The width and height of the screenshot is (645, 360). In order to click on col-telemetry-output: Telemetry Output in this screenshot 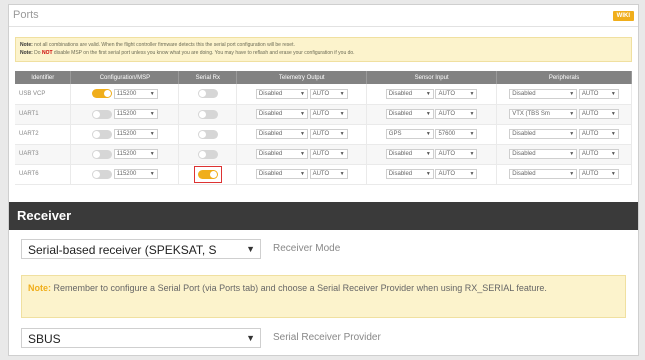, I will do `click(302, 77)`.